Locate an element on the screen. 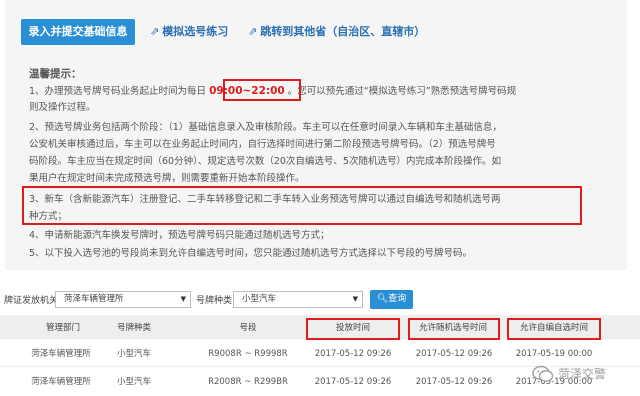 This screenshot has height=396, width=640. plate-type-value: 小型汽车 is located at coordinates (259, 299).